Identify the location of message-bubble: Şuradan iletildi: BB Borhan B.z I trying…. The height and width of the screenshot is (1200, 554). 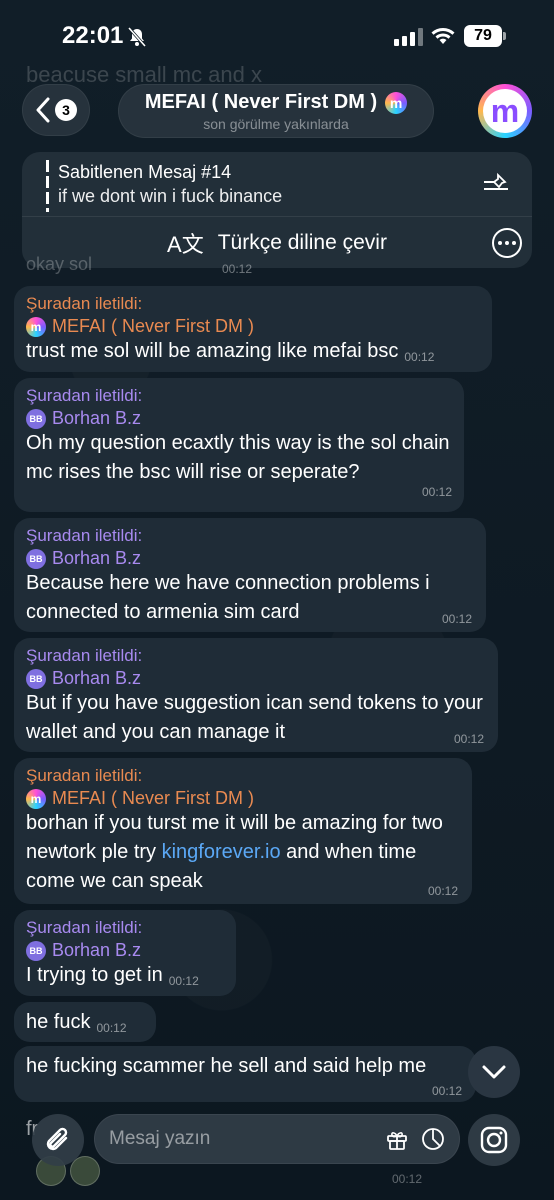
(125, 953).